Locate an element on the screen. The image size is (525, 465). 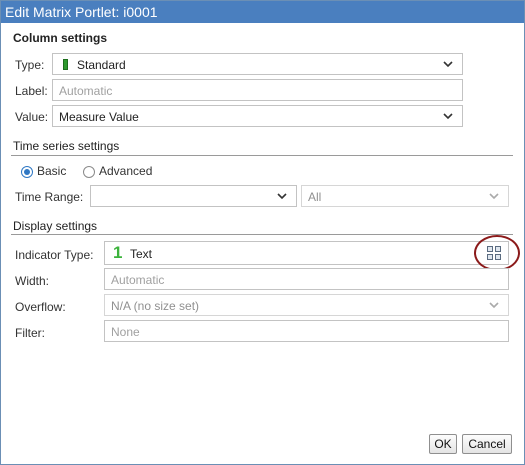
label-placeholder: Automatic is located at coordinates (86, 91).